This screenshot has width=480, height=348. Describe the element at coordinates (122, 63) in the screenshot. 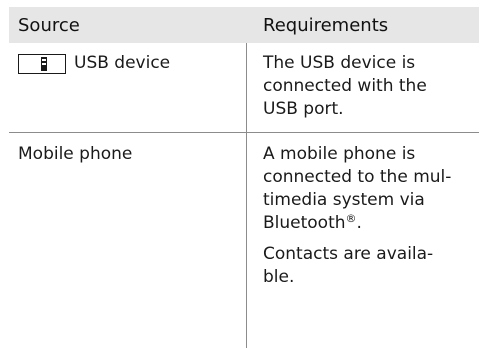

I see `source-label: USB device` at that location.